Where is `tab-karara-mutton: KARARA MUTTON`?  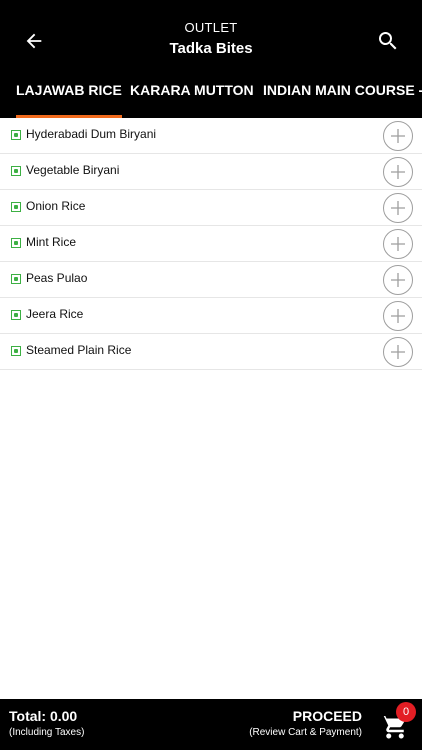 tab-karara-mutton: KARARA MUTTON is located at coordinates (192, 95).